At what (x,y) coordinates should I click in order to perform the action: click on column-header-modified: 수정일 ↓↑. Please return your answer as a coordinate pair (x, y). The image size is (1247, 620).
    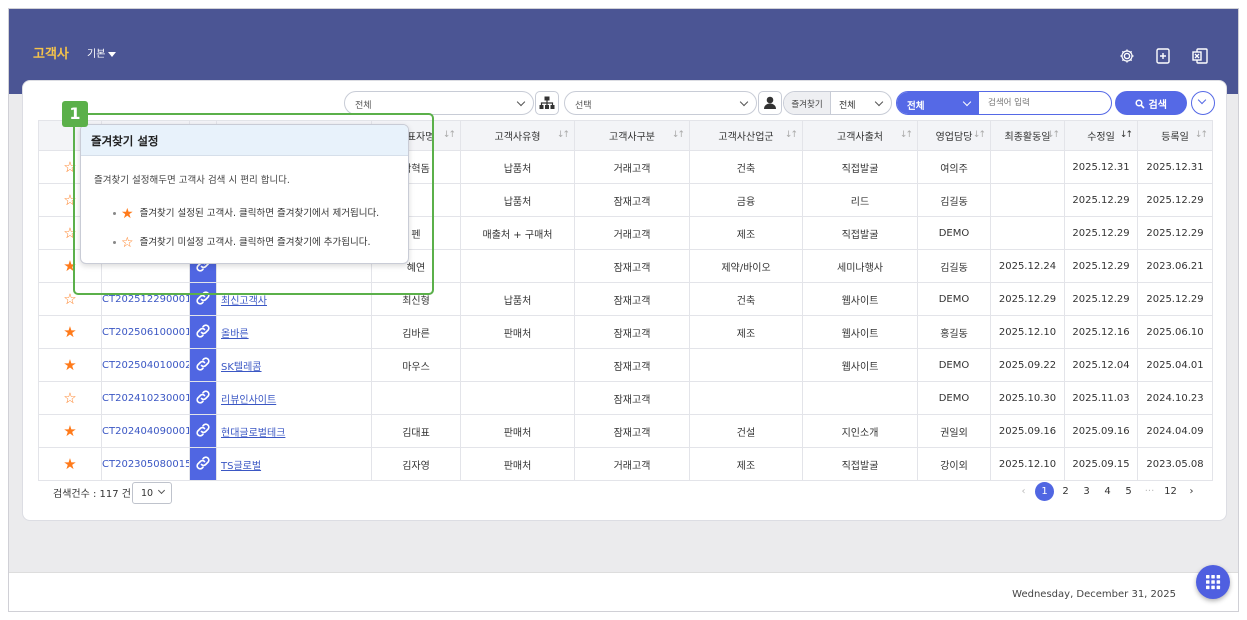
    Looking at the image, I should click on (1101, 135).